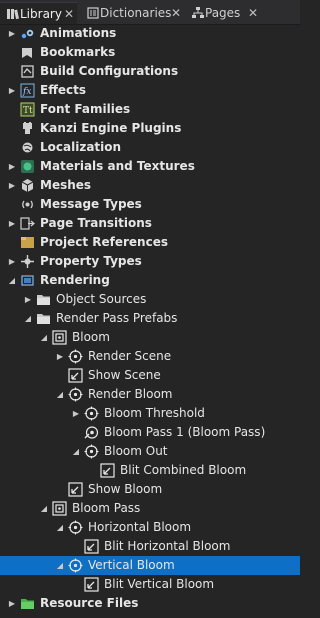  I want to click on tab-bar: Library ✕ Dictionaries ✕ Pages ✕, so click(150, 12).